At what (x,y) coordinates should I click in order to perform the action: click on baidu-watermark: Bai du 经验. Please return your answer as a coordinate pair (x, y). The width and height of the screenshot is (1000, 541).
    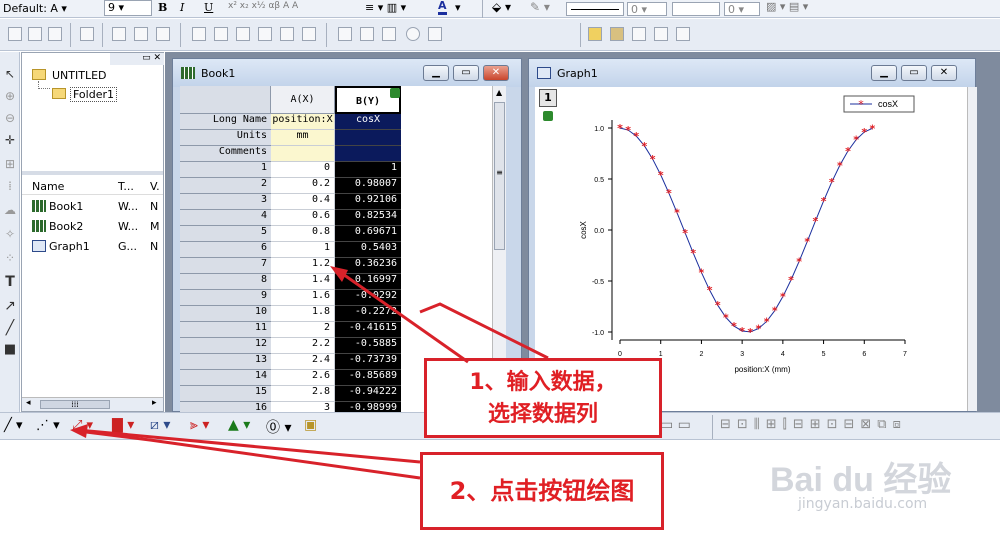
    Looking at the image, I should click on (861, 480).